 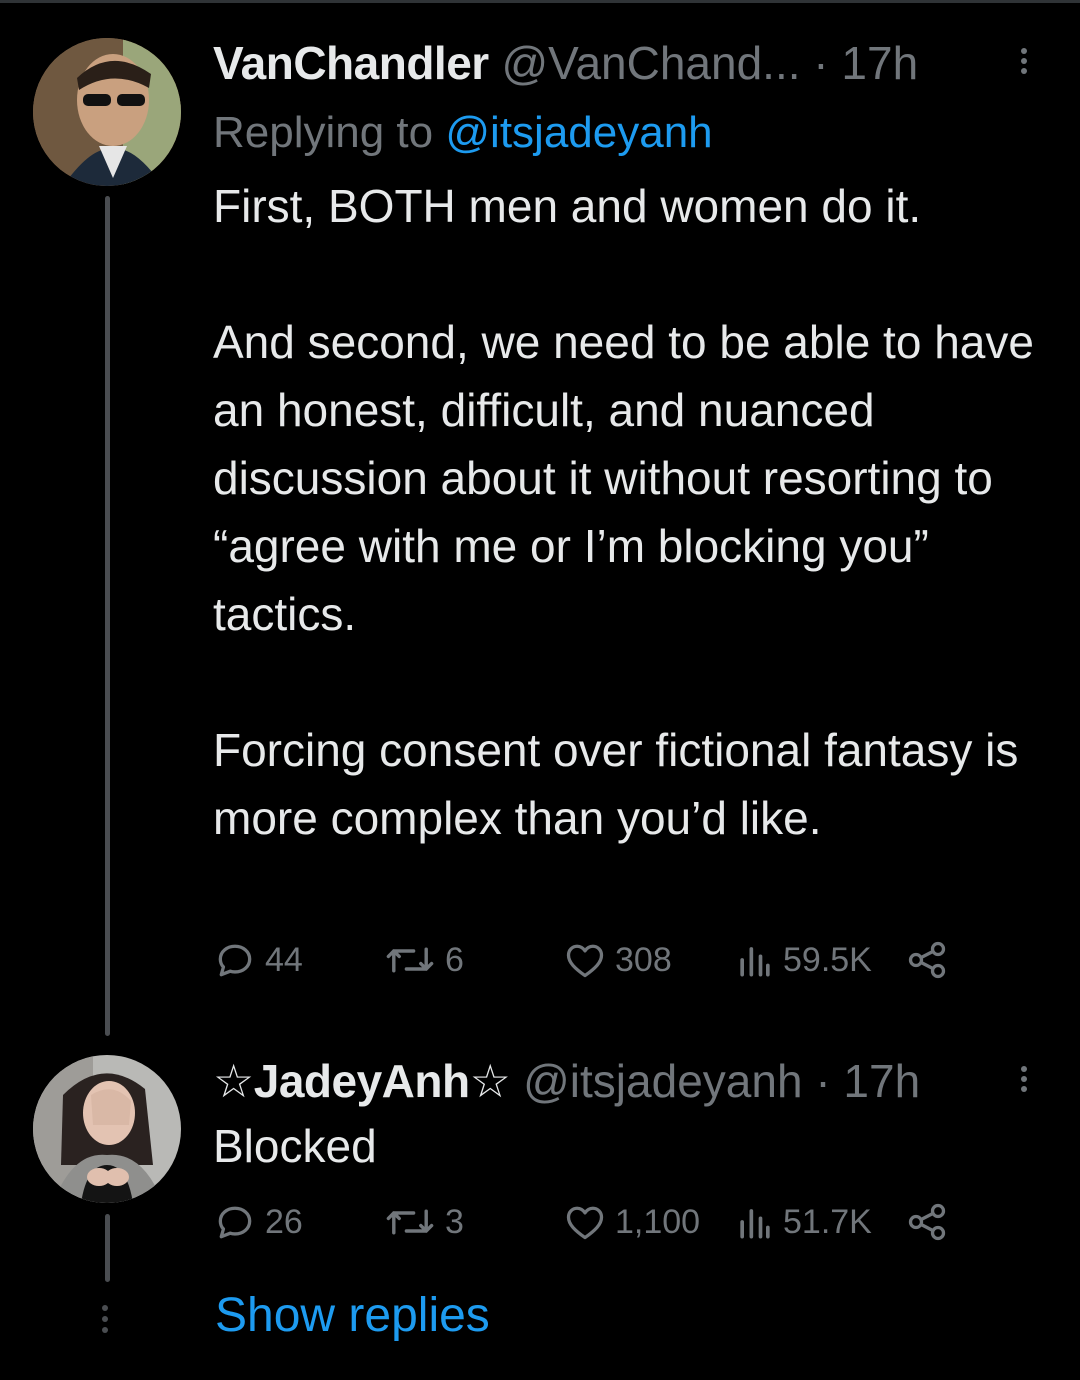 I want to click on thread-dots-icon, so click(x=105, y=1319).